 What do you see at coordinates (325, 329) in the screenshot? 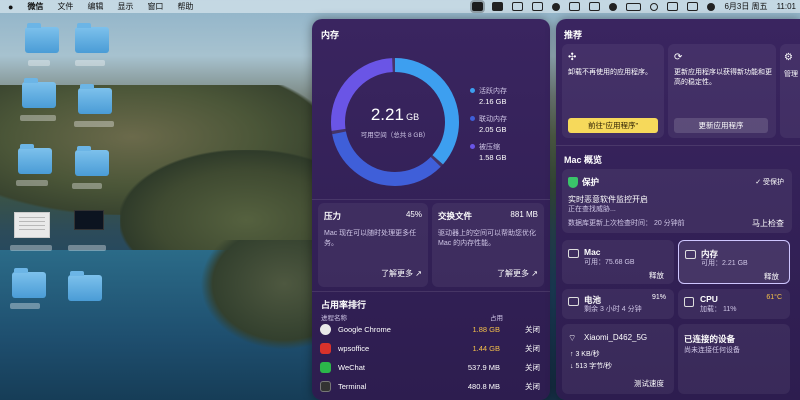
I see `chrome-icon` at bounding box center [325, 329].